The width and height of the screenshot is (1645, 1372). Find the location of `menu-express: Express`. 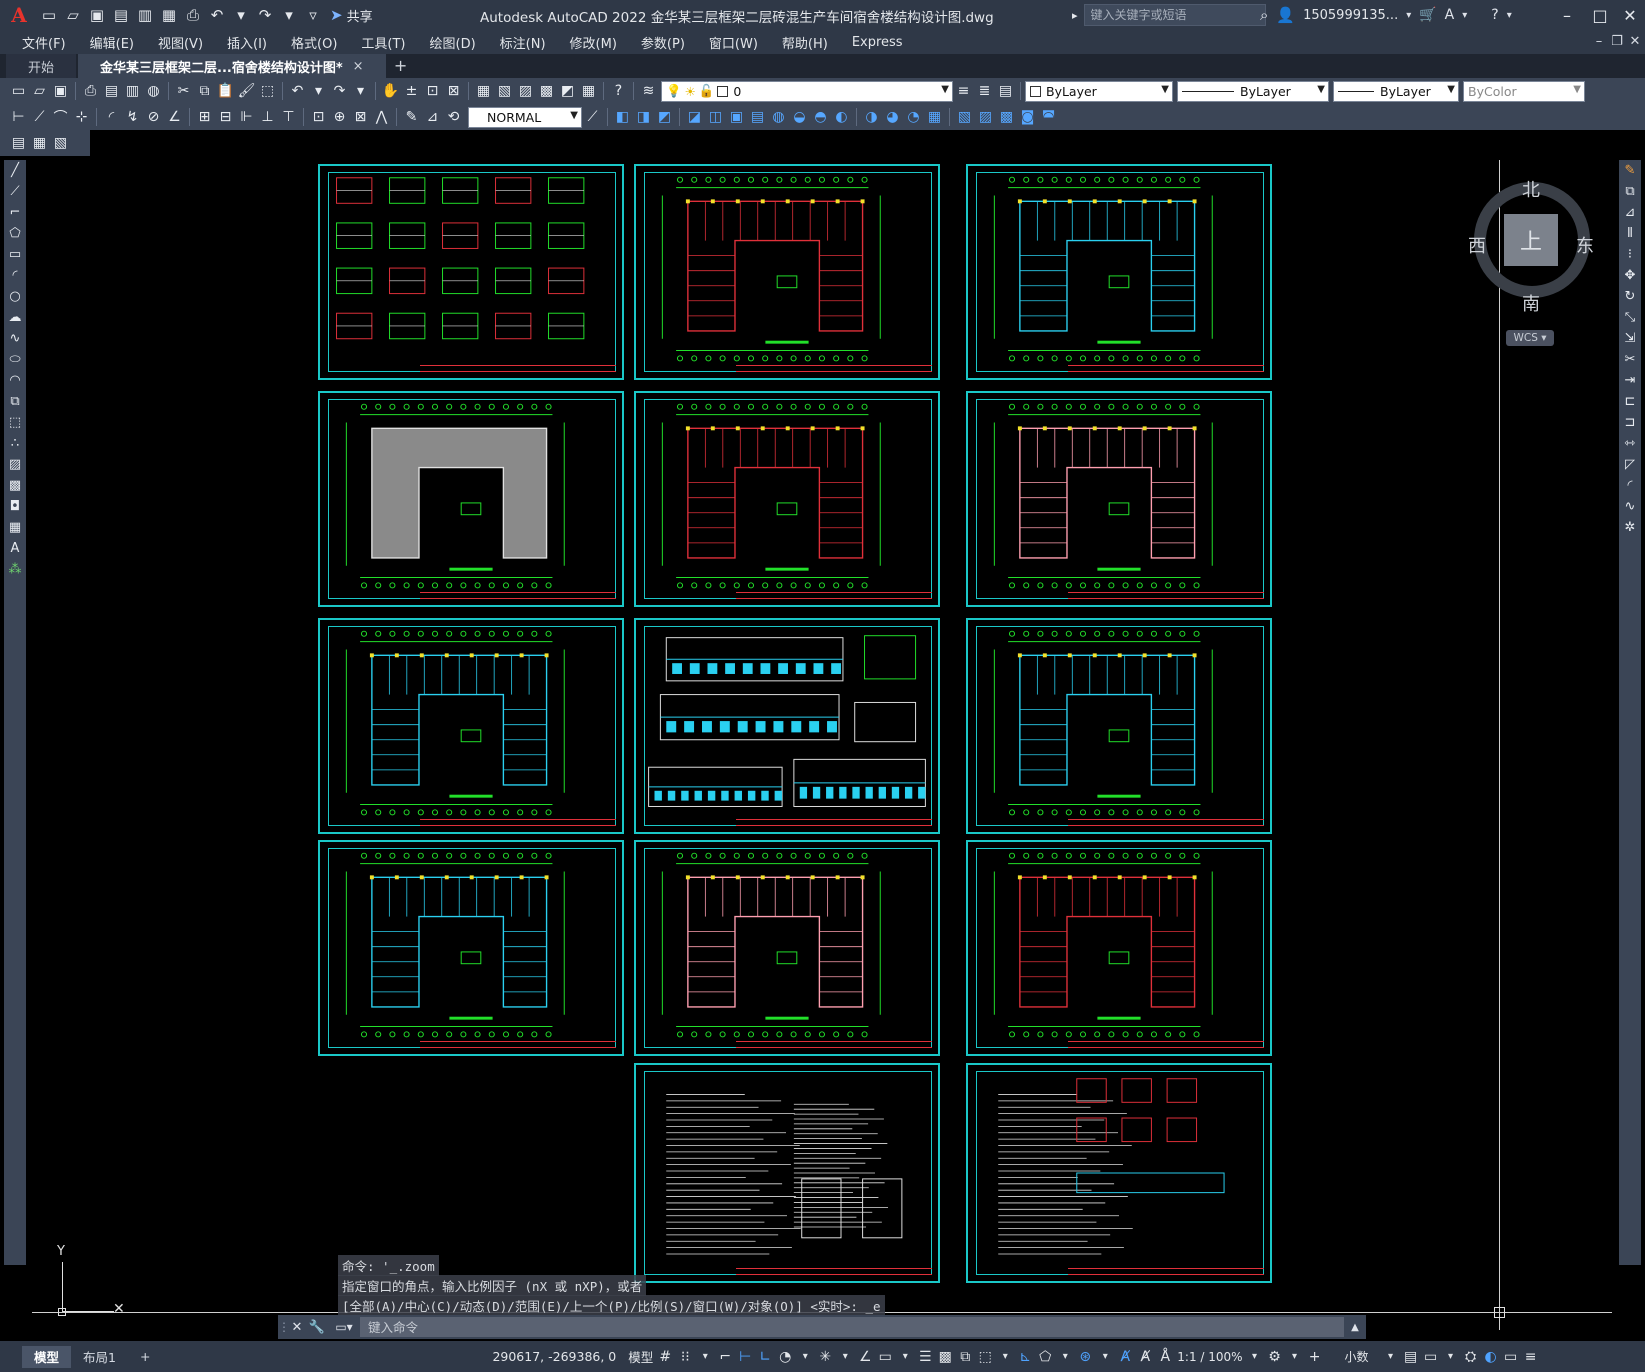

menu-express: Express is located at coordinates (877, 42).